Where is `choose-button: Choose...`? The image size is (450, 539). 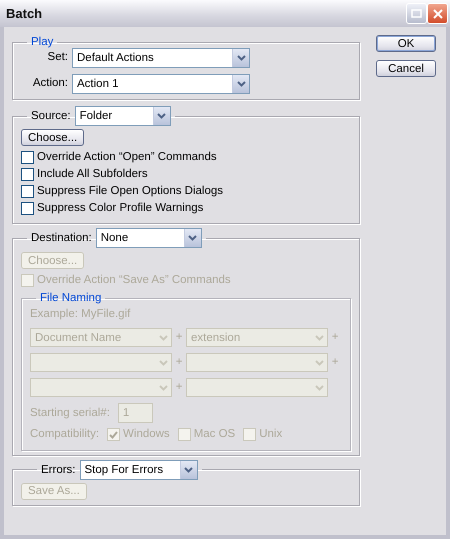 choose-button: Choose... is located at coordinates (52, 137).